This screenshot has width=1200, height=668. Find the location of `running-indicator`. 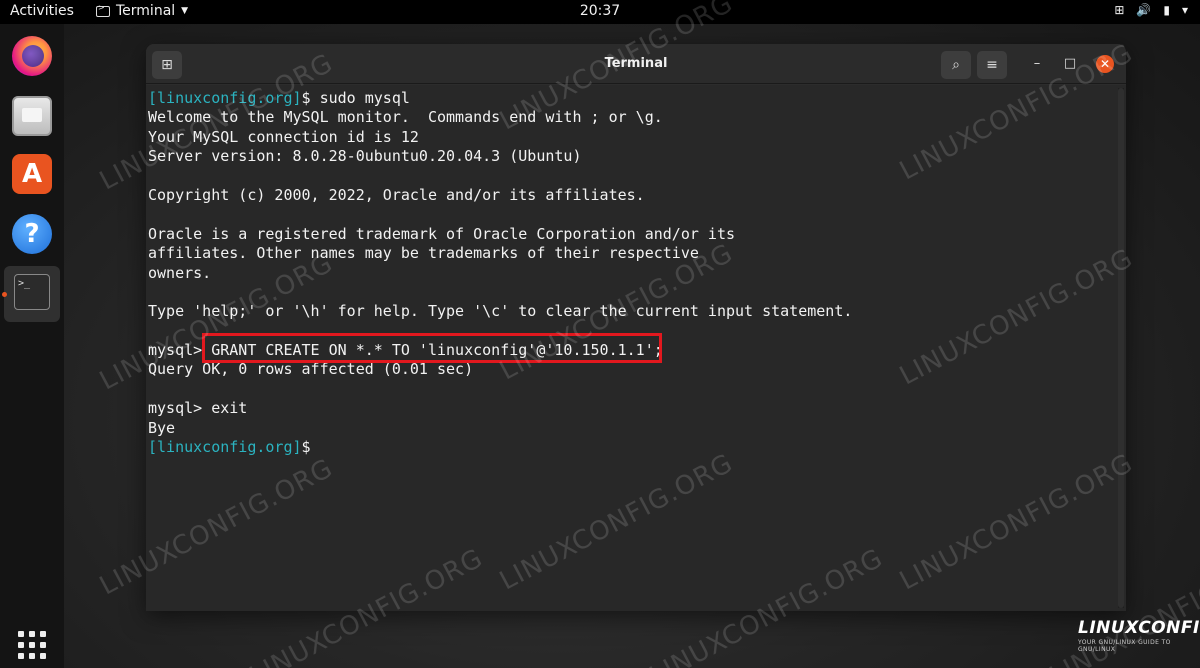

running-indicator is located at coordinates (4, 294).